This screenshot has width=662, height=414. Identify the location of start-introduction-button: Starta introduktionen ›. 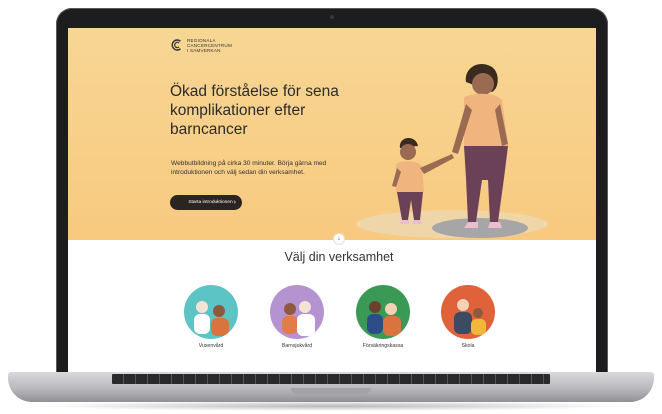
(206, 202).